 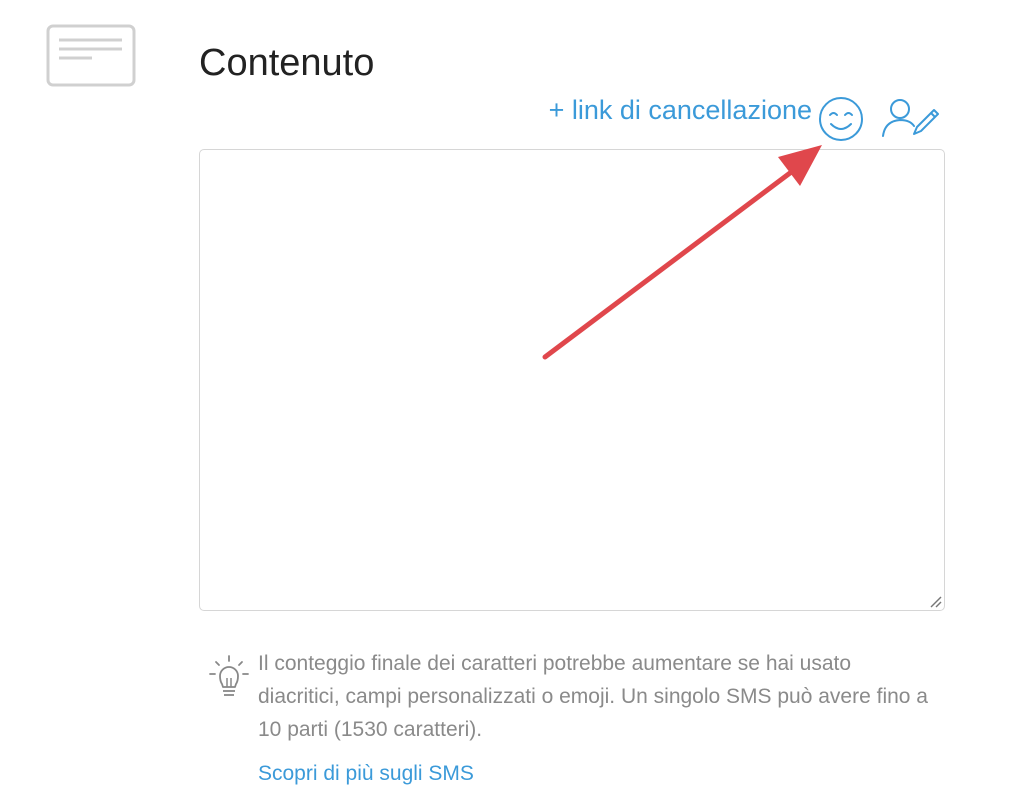 What do you see at coordinates (229, 675) in the screenshot?
I see `lightbulb-icon` at bounding box center [229, 675].